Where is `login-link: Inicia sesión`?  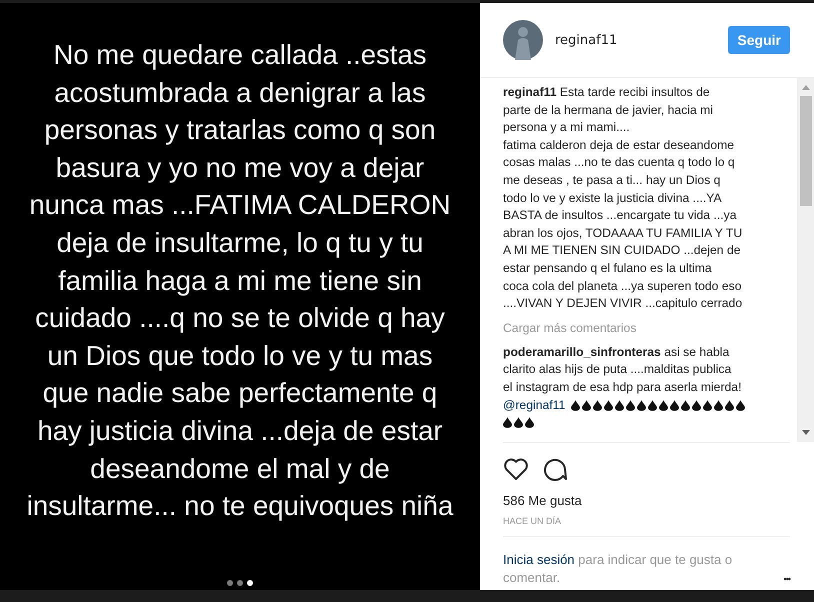 login-link: Inicia sesión is located at coordinates (539, 559).